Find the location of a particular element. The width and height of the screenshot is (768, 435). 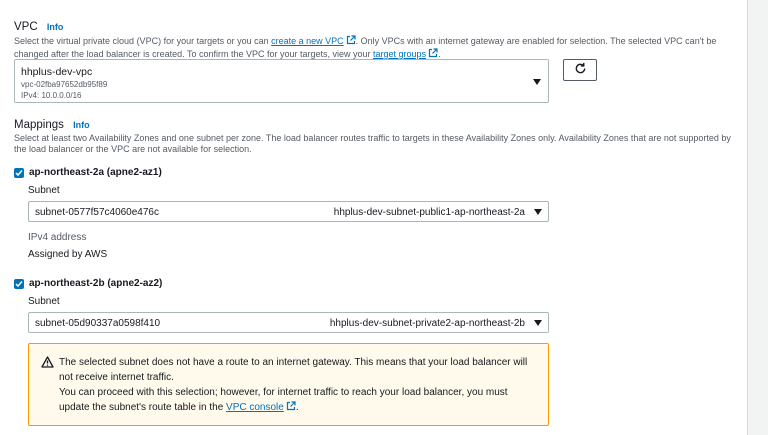

mappings-section-header: Mappings Info is located at coordinates (52, 125).